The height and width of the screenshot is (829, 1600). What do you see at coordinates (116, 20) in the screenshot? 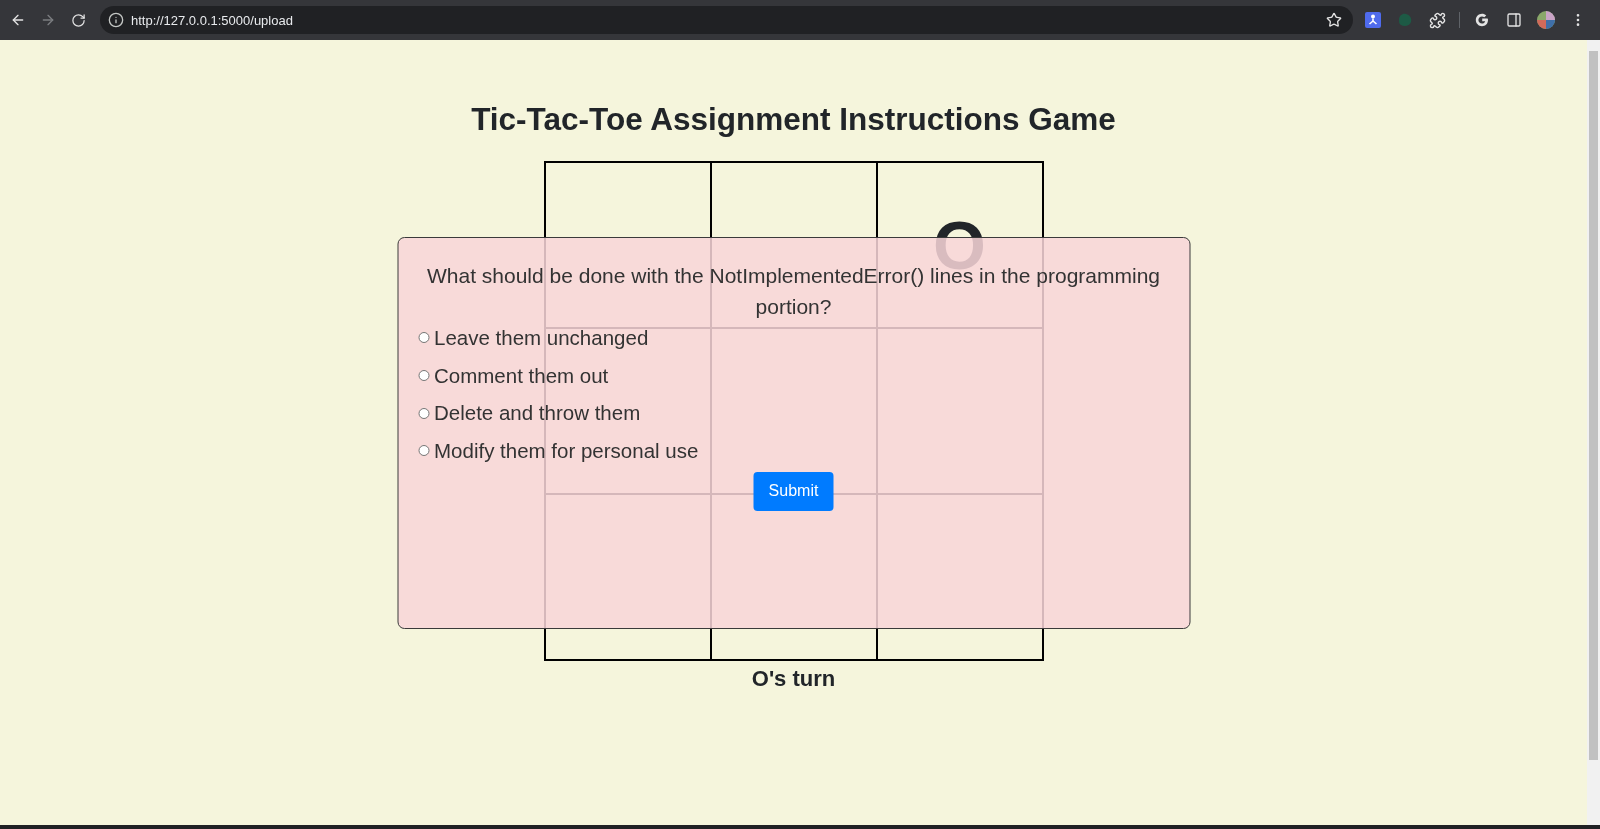
I see `info-icon` at bounding box center [116, 20].